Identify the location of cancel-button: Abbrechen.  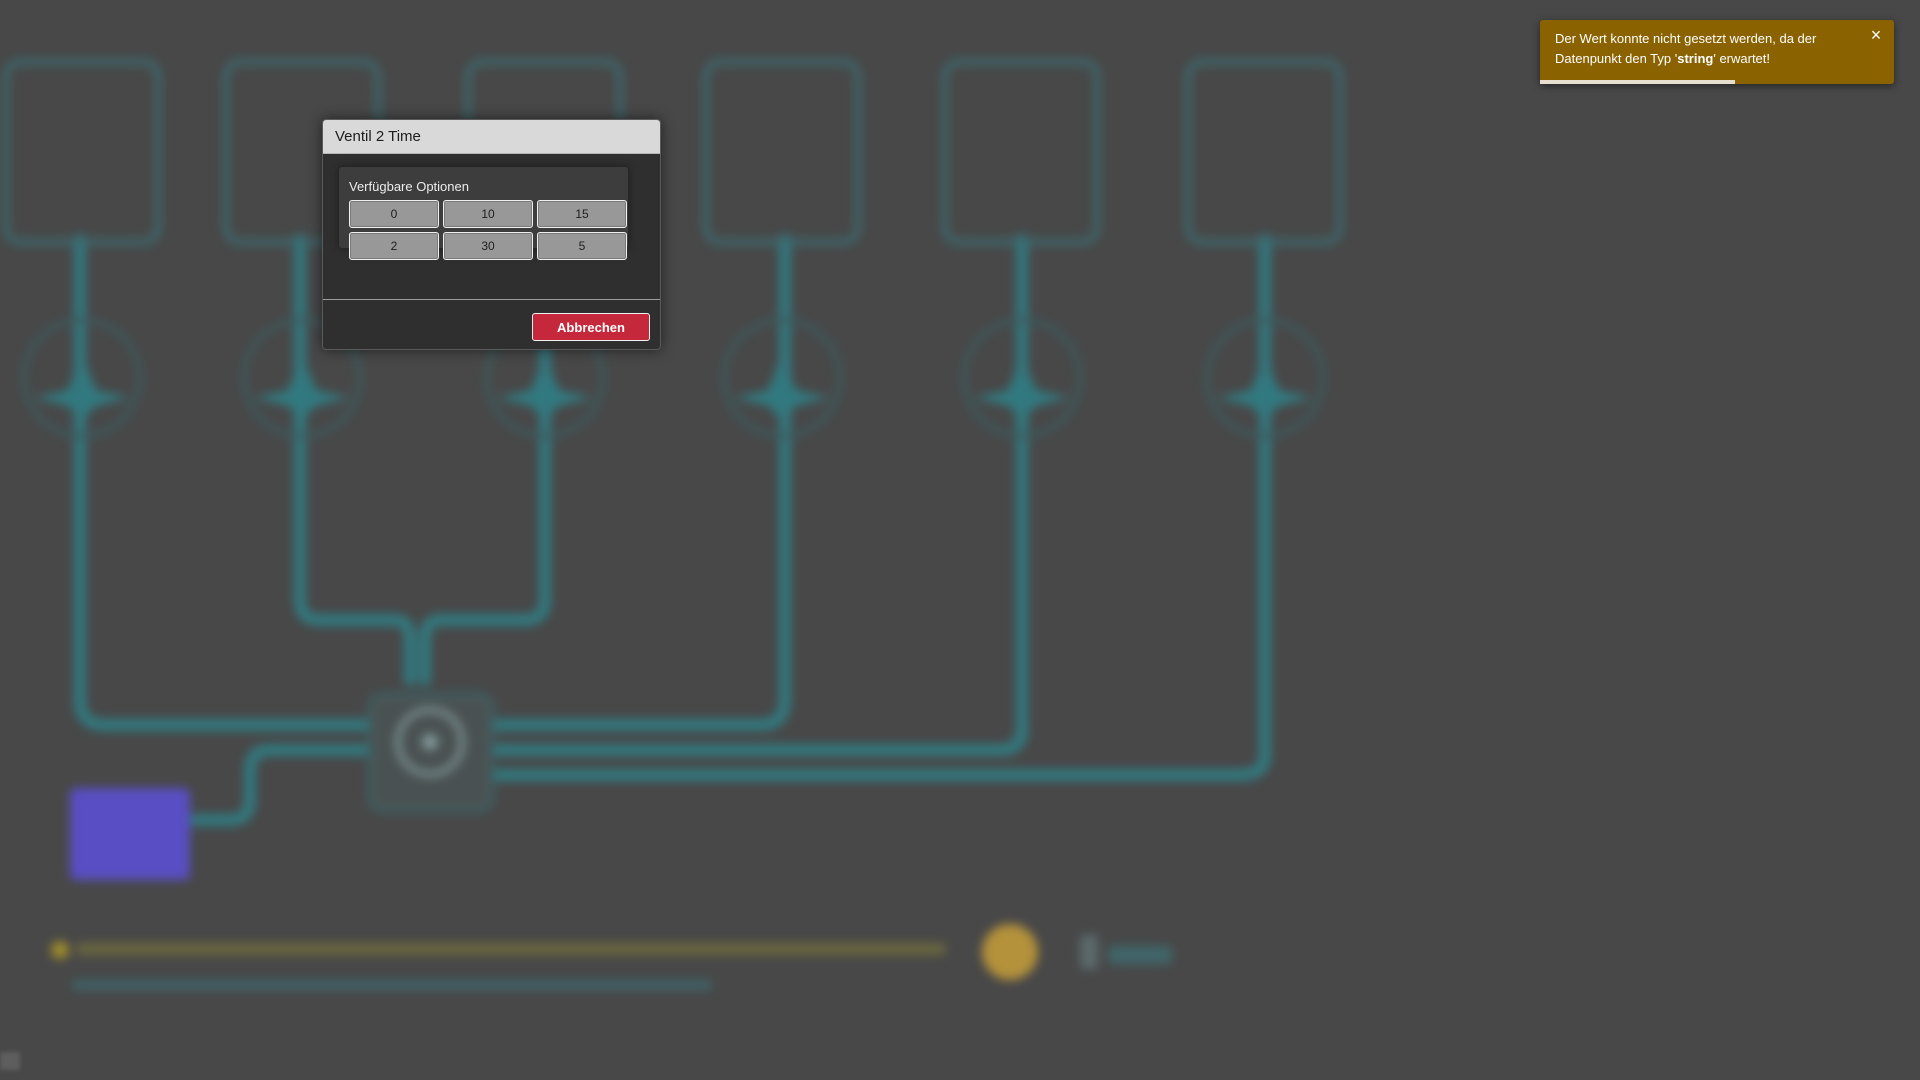
(591, 327).